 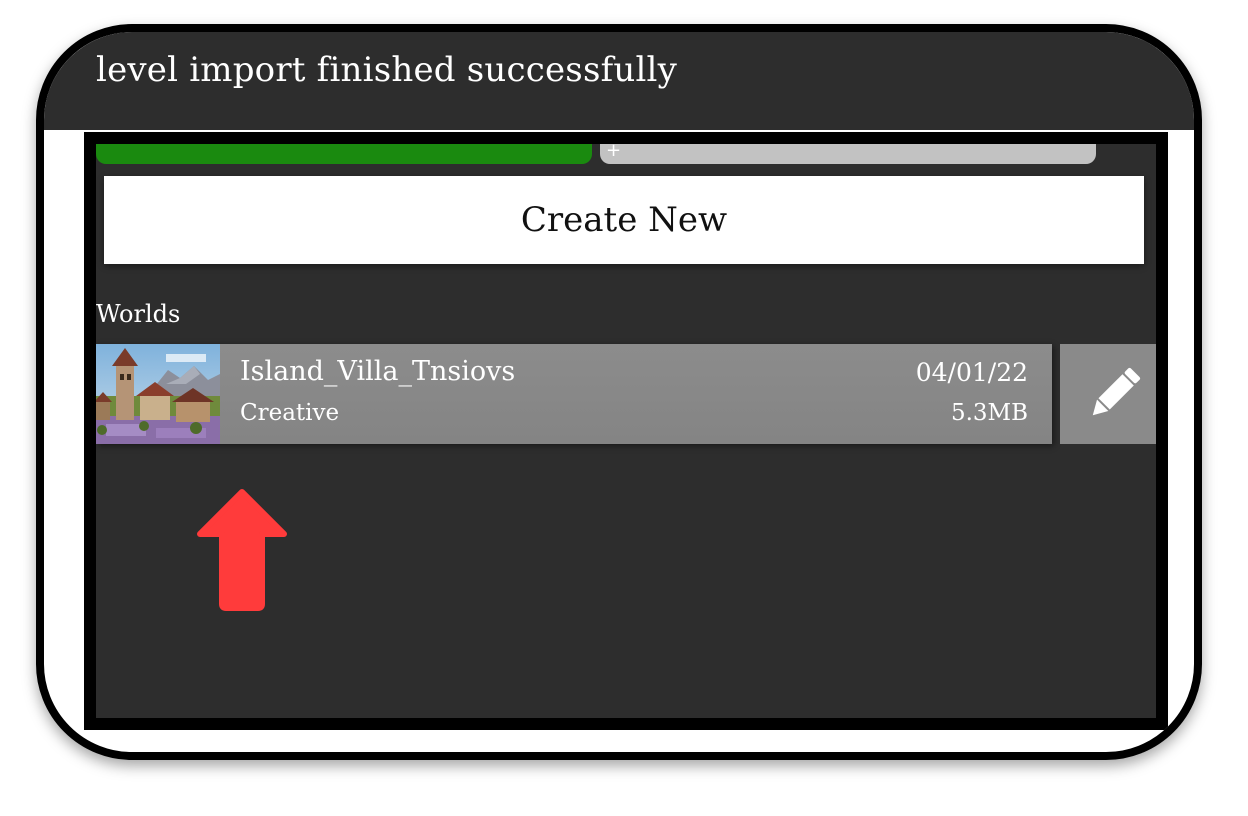 I want to click on tab-worlds, so click(x=344, y=154).